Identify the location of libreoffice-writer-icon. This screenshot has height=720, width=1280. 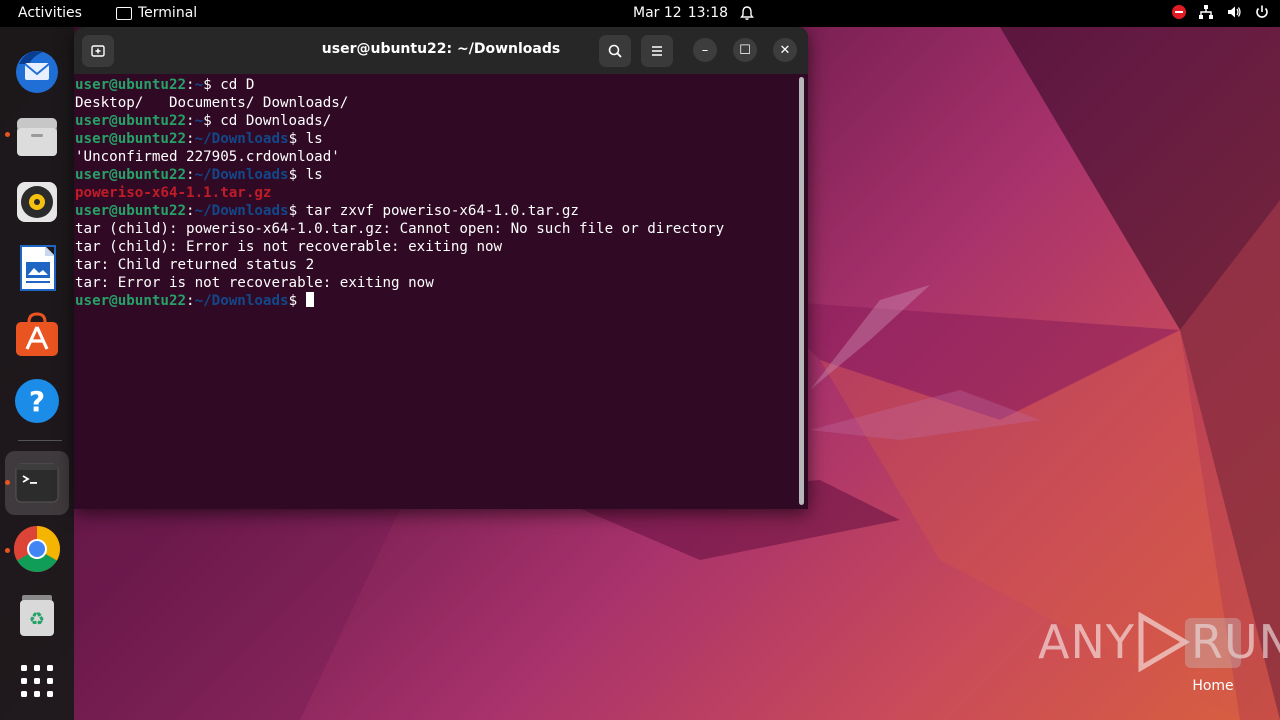
(37, 268).